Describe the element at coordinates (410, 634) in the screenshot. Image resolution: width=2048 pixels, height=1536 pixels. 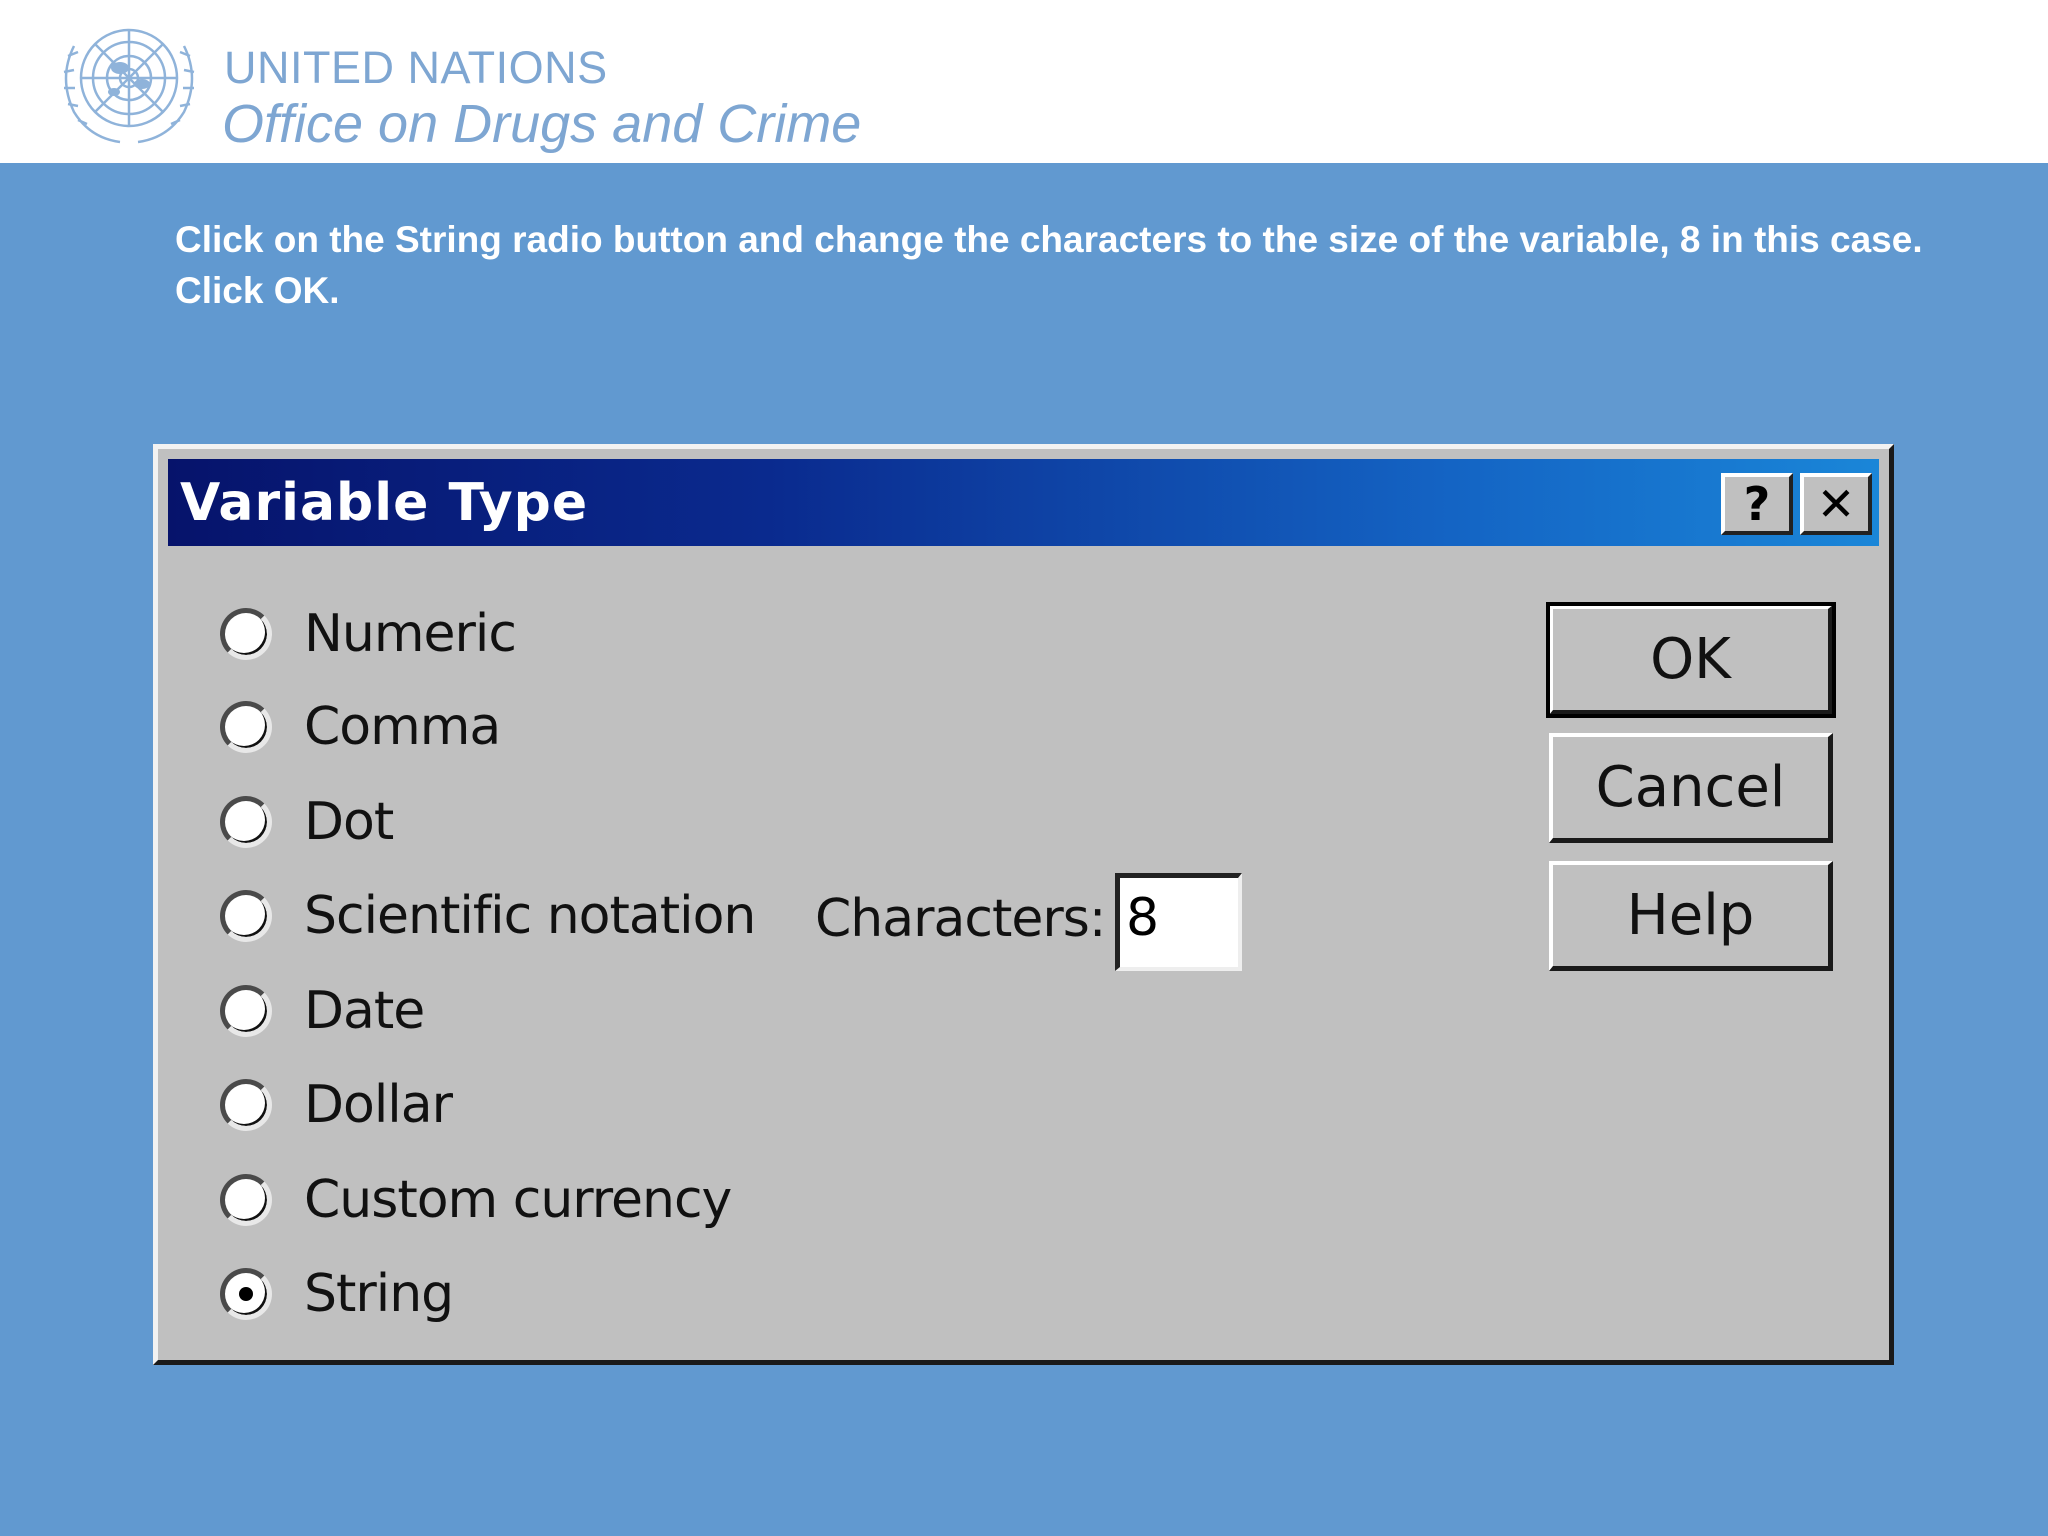
I see `option-label: Numeric` at that location.